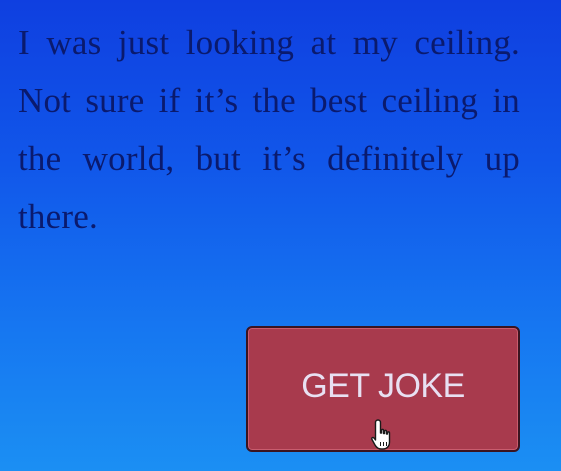 The image size is (561, 471). Describe the element at coordinates (381, 434) in the screenshot. I see `hand-pointer-icon` at that location.